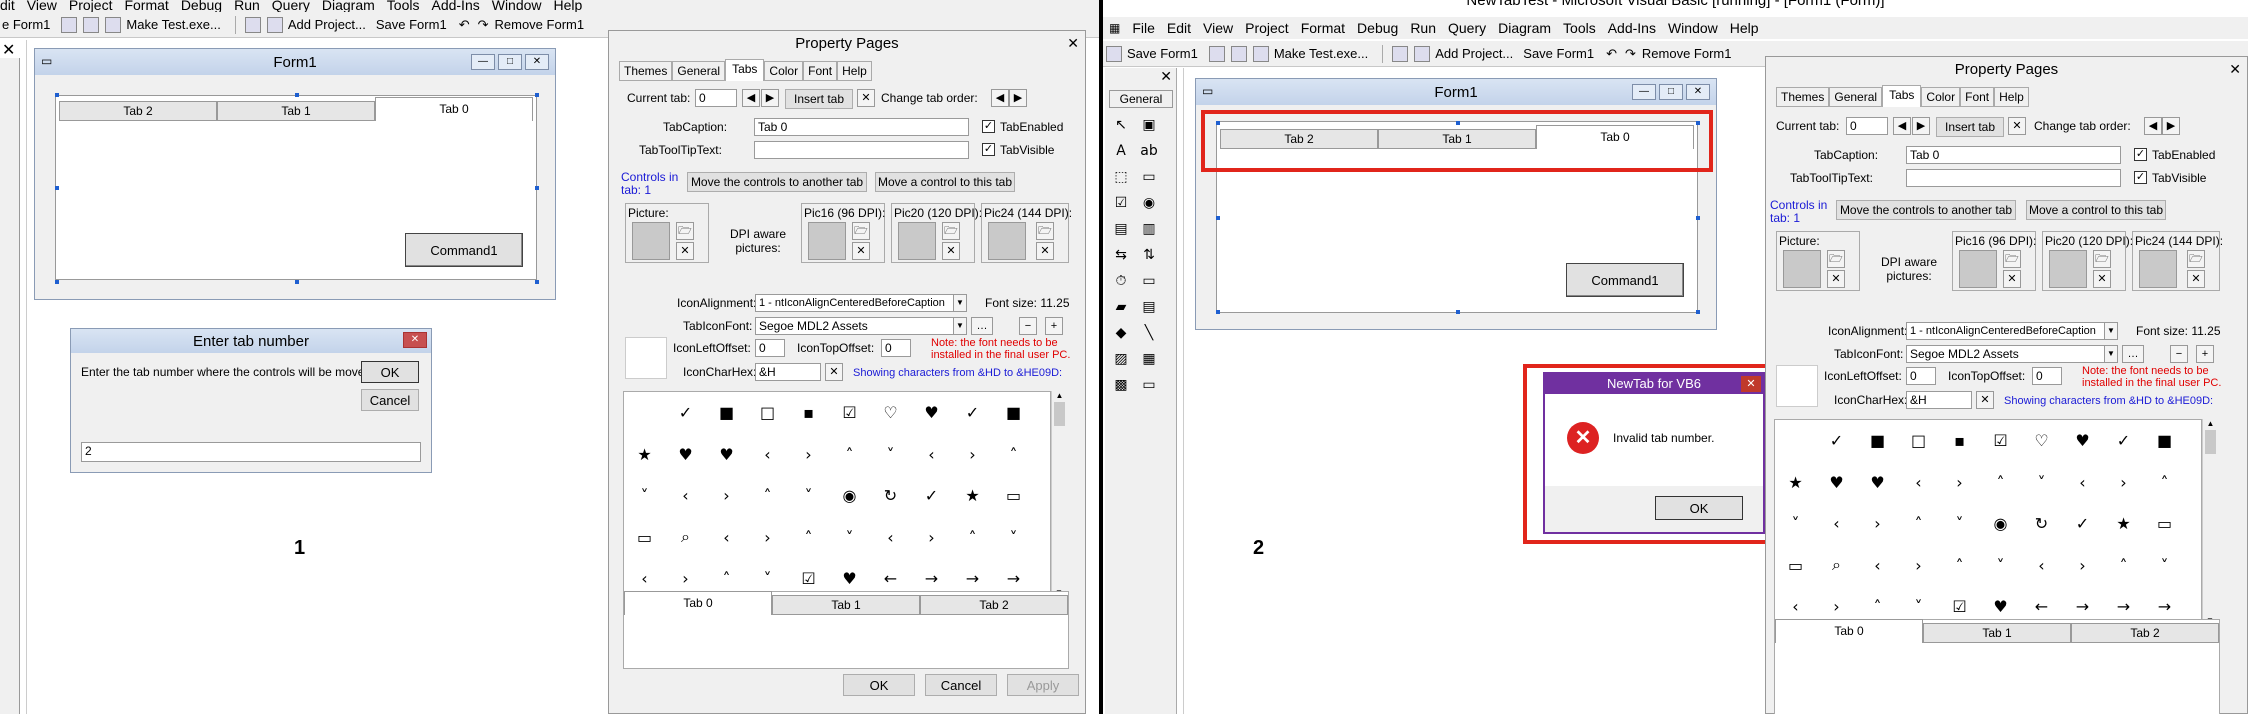 Image resolution: width=2248 pixels, height=714 pixels. What do you see at coordinates (1926, 210) in the screenshot?
I see `move-controls-button: Move the controls to another tab` at bounding box center [1926, 210].